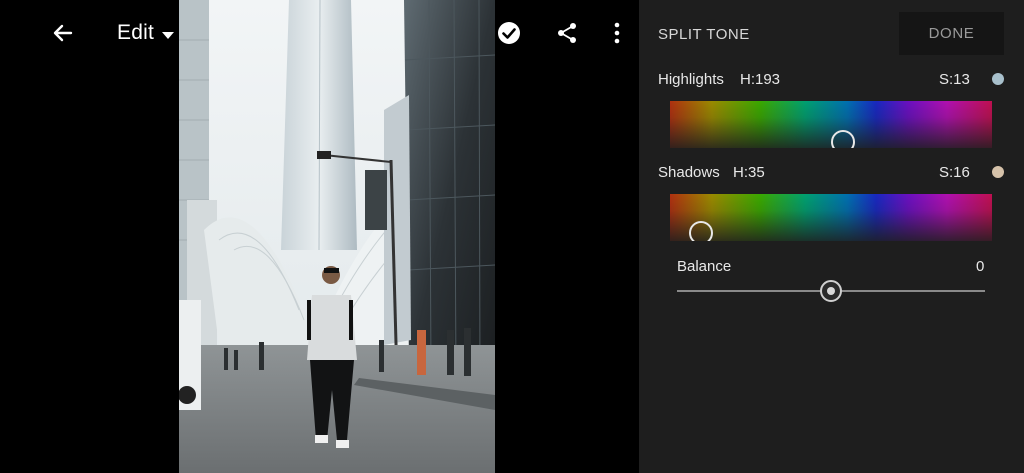 Image resolution: width=1024 pixels, height=473 pixels. Describe the element at coordinates (998, 172) in the screenshot. I see `shadows-color-swatch` at that location.